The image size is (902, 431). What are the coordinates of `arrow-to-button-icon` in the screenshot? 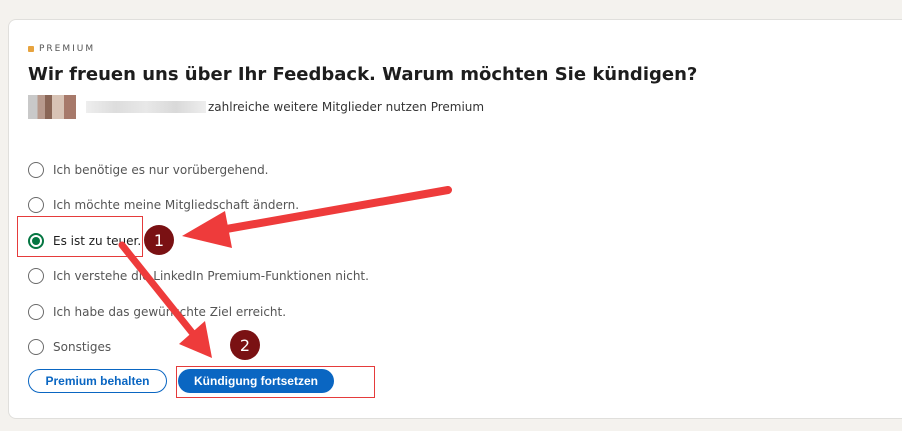 It's located at (165, 299).